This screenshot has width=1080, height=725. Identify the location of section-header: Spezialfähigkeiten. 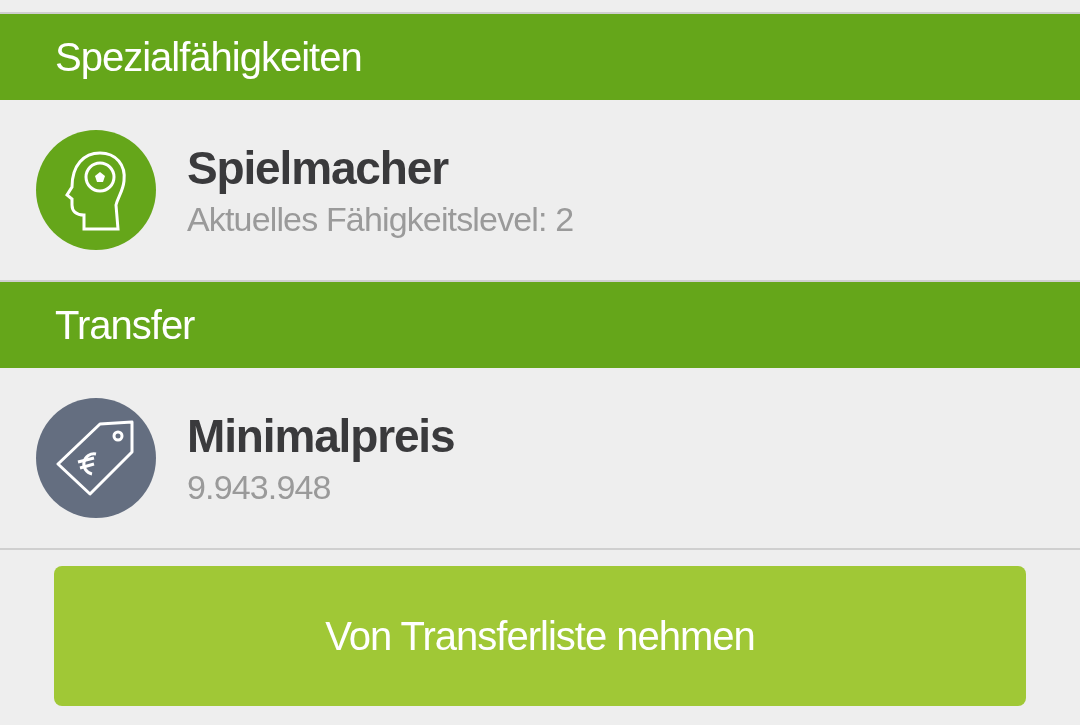
(540, 57).